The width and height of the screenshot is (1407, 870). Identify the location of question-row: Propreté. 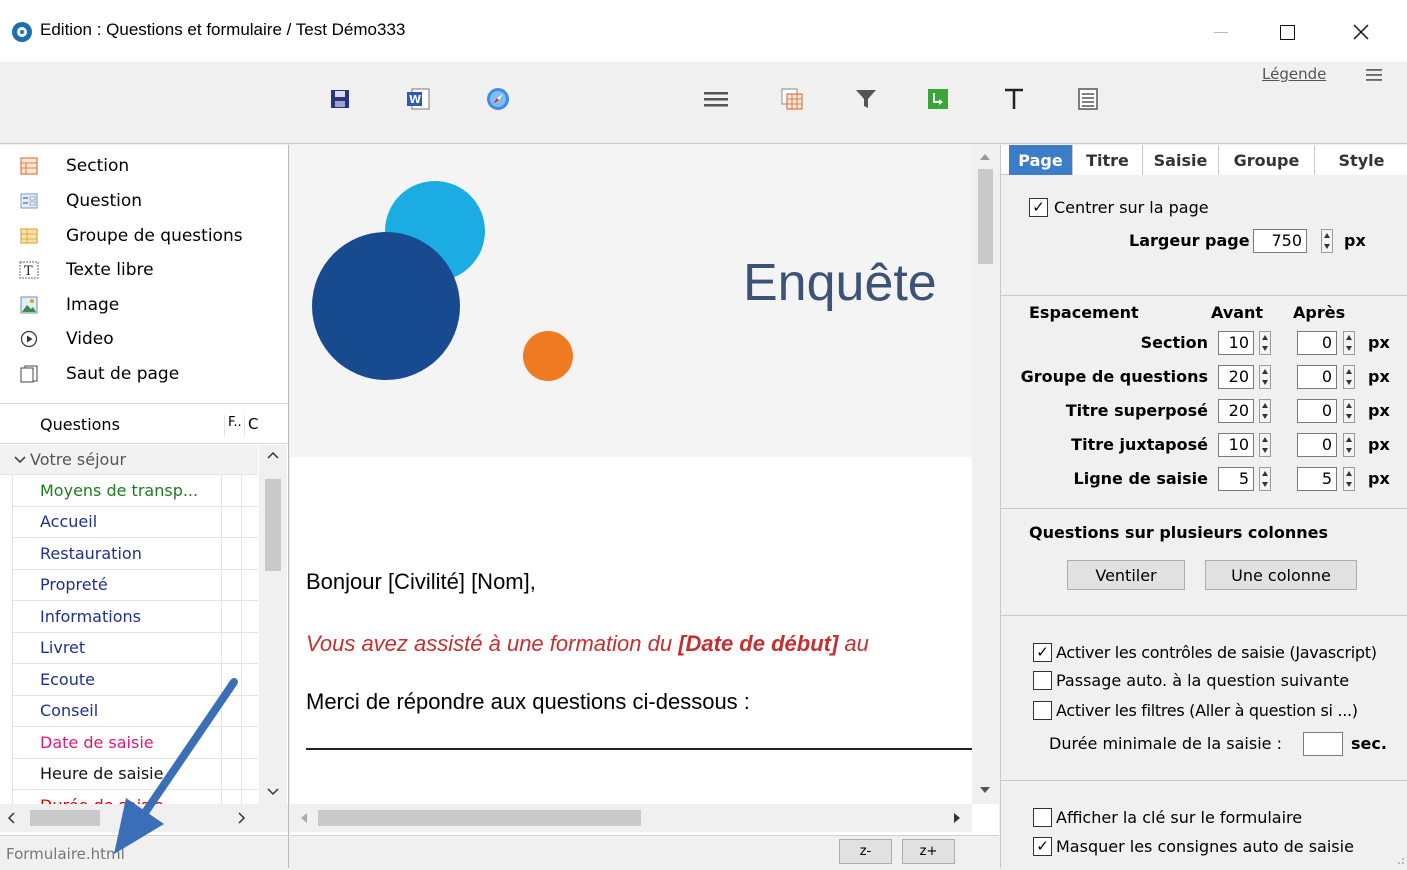
(135, 585).